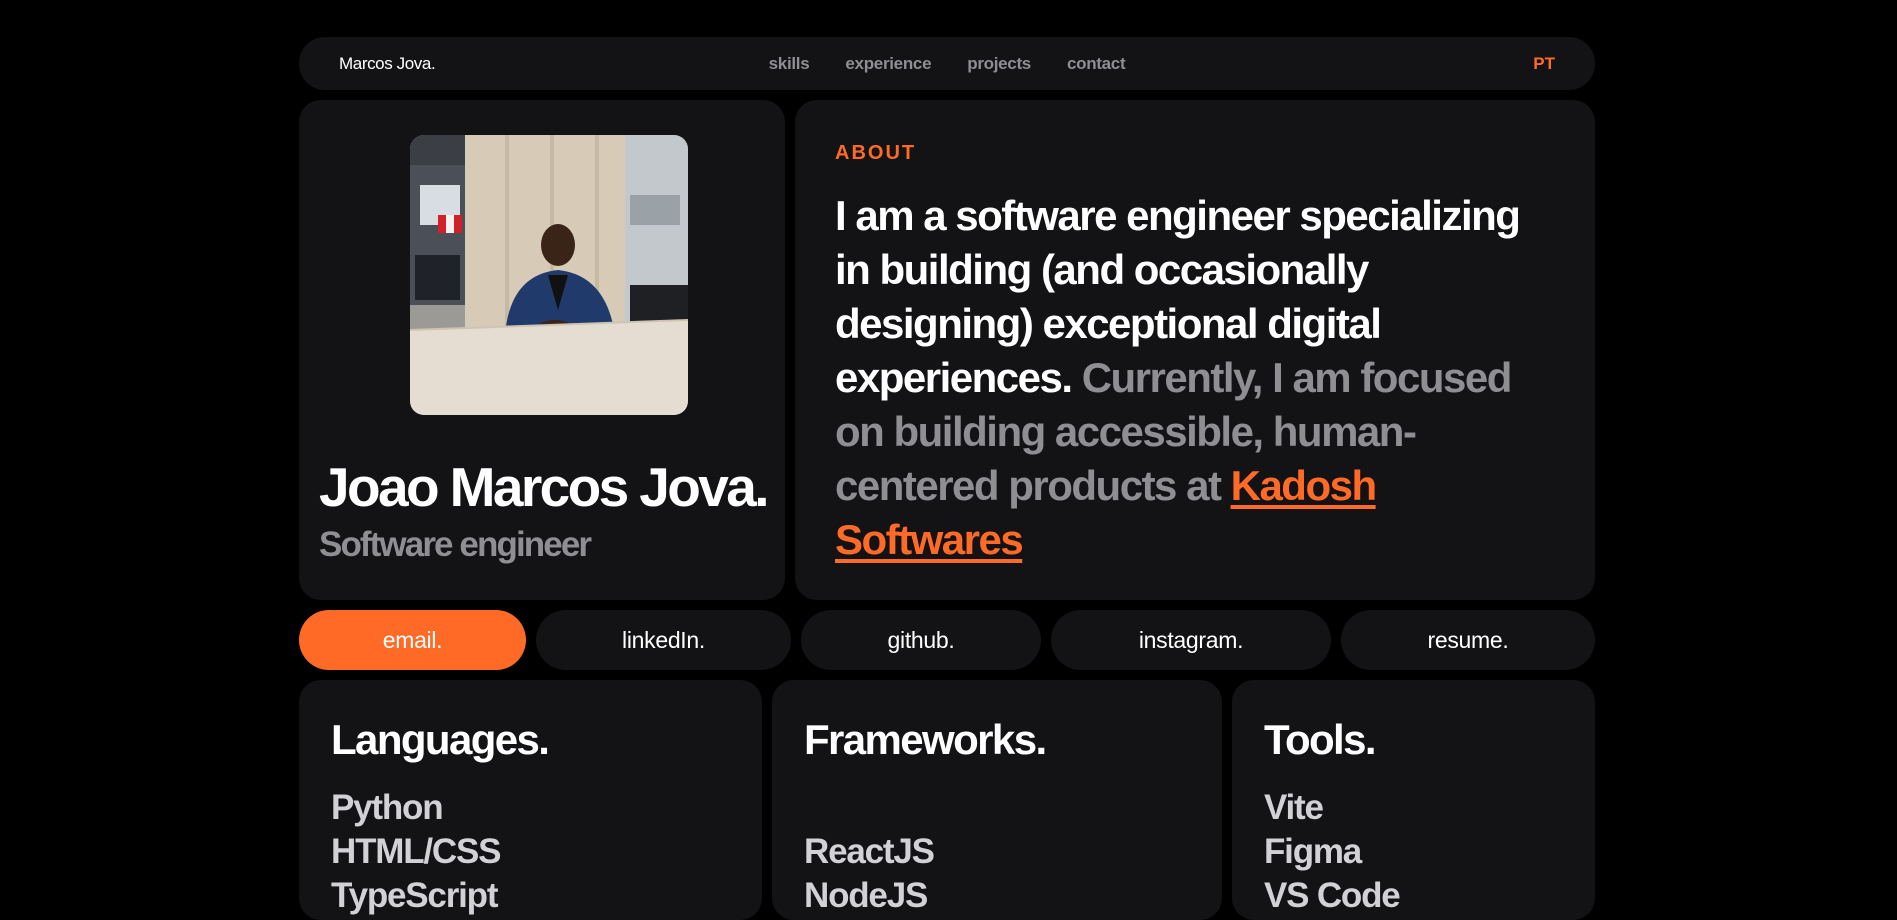 The image size is (1897, 920). What do you see at coordinates (455, 544) in the screenshot?
I see `profile-role: Software engineer` at bounding box center [455, 544].